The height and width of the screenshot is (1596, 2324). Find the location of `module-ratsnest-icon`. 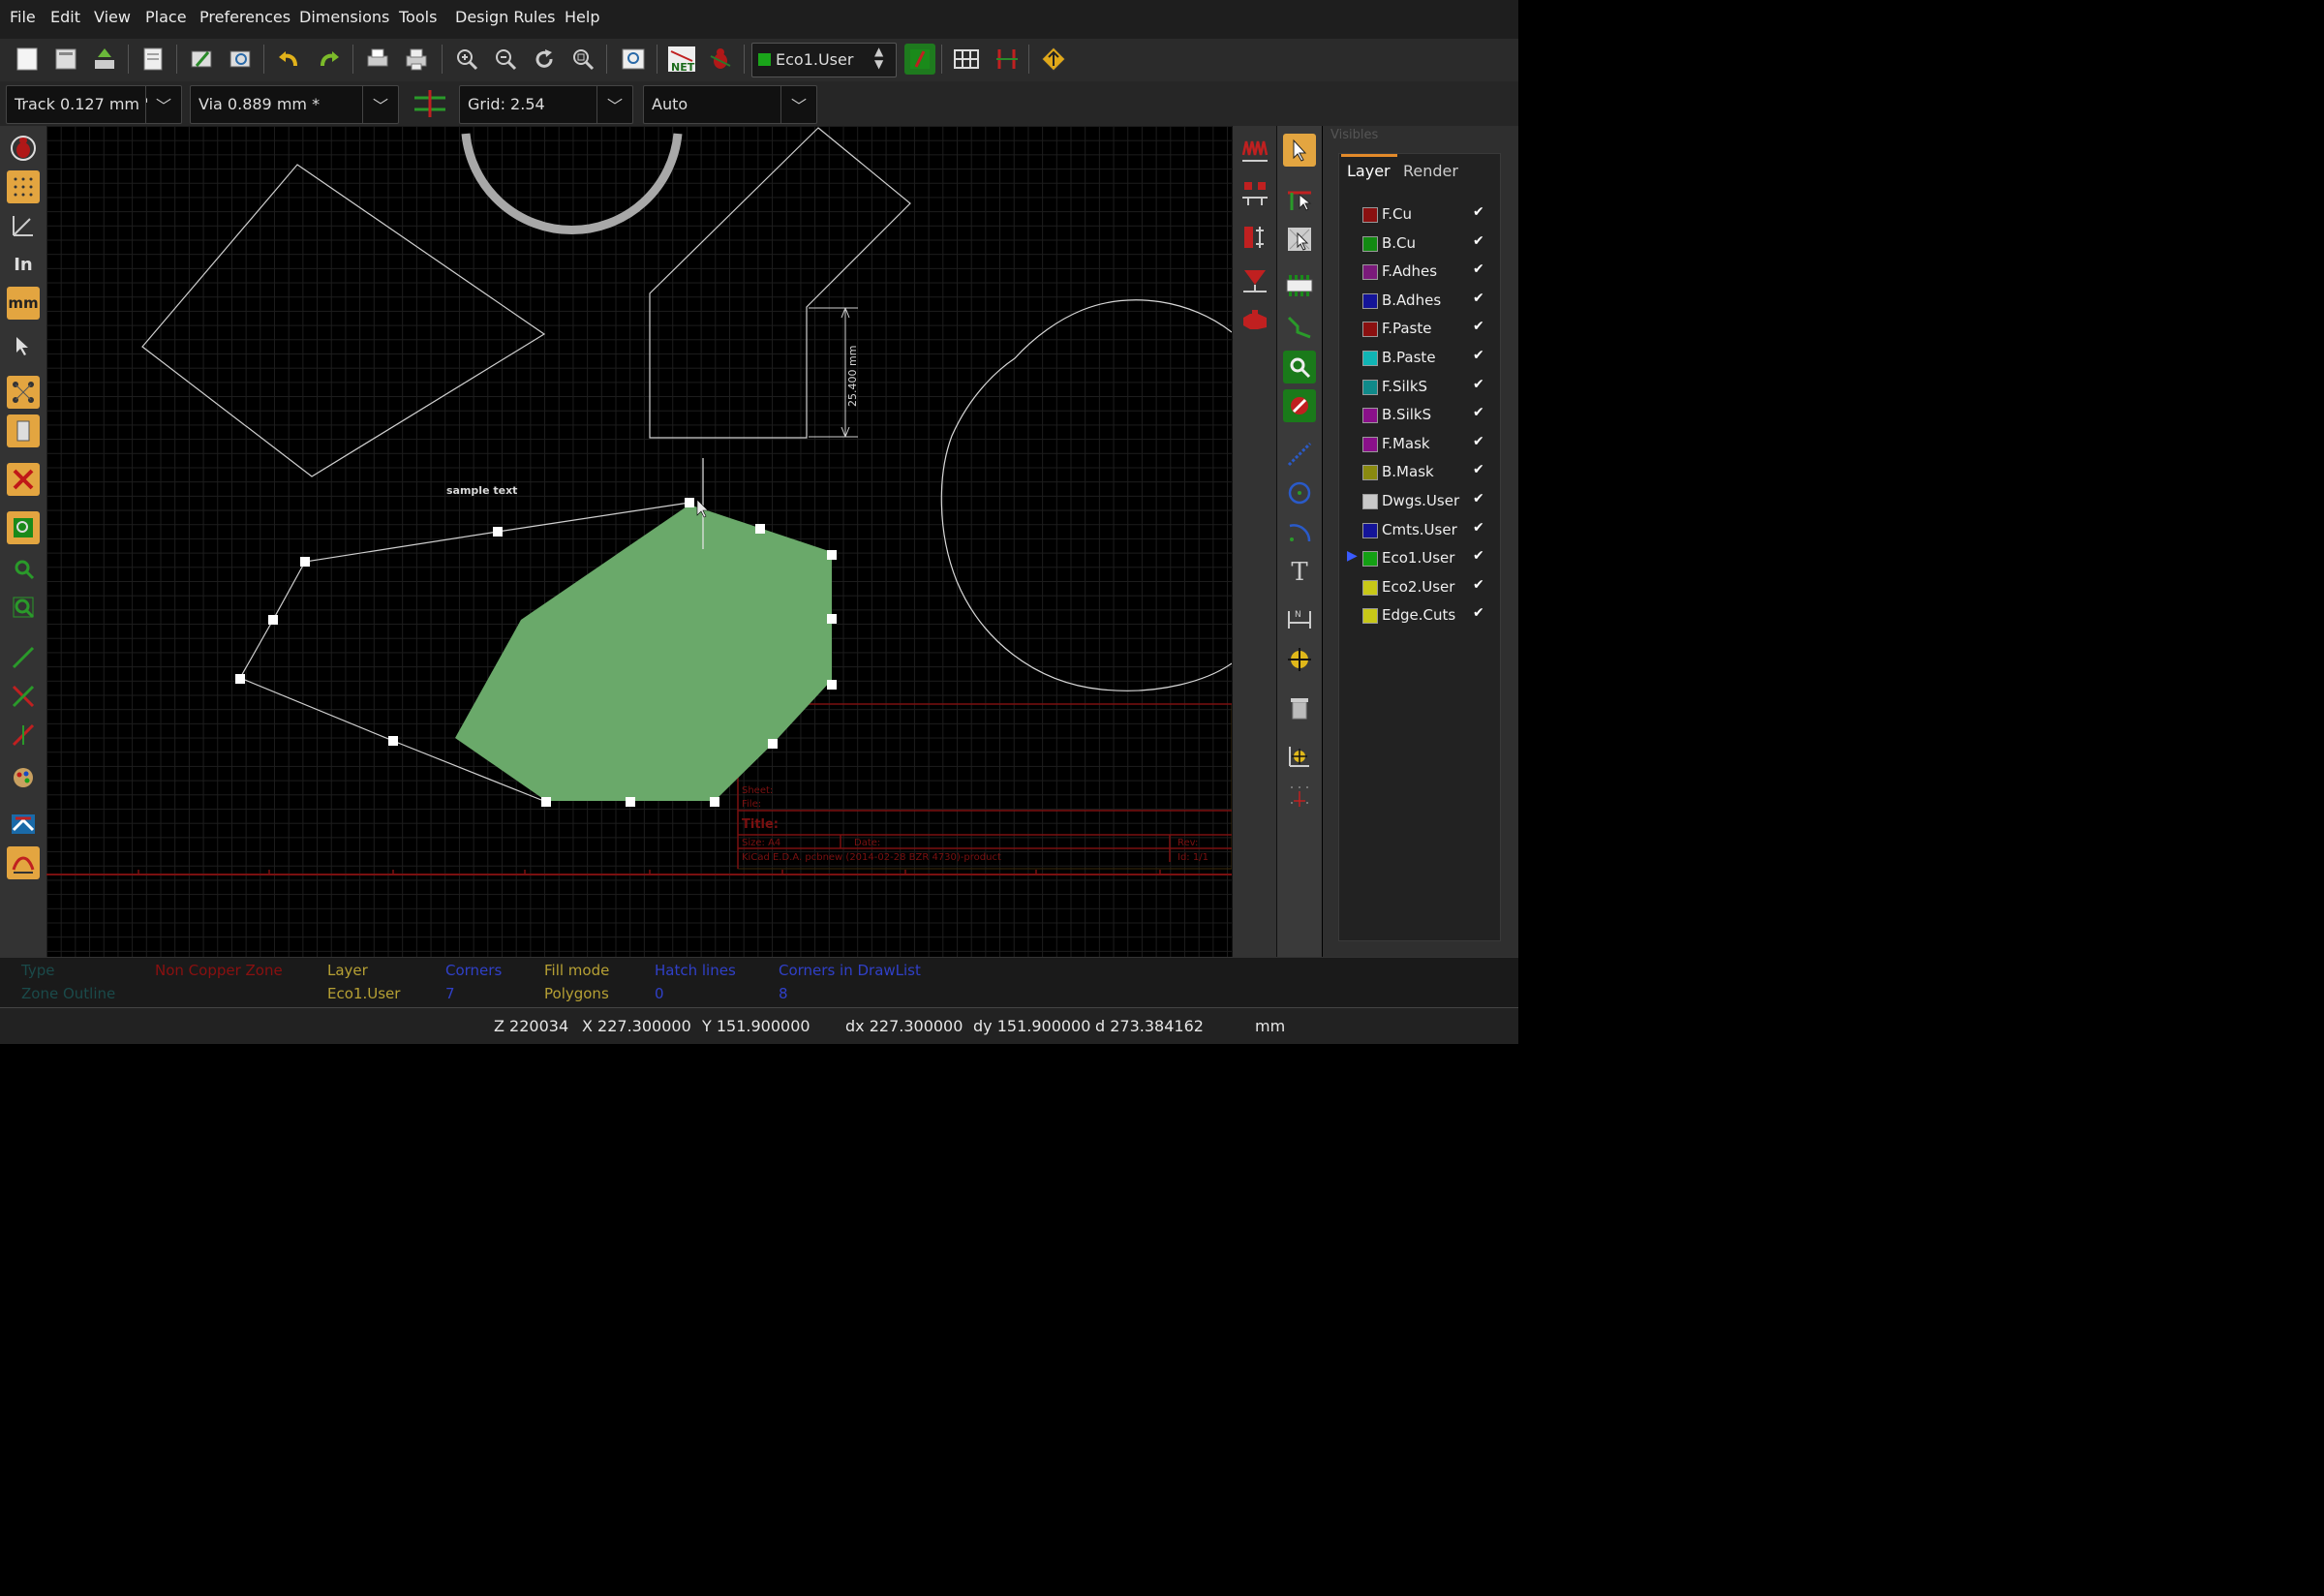

module-ratsnest-icon is located at coordinates (24, 430).